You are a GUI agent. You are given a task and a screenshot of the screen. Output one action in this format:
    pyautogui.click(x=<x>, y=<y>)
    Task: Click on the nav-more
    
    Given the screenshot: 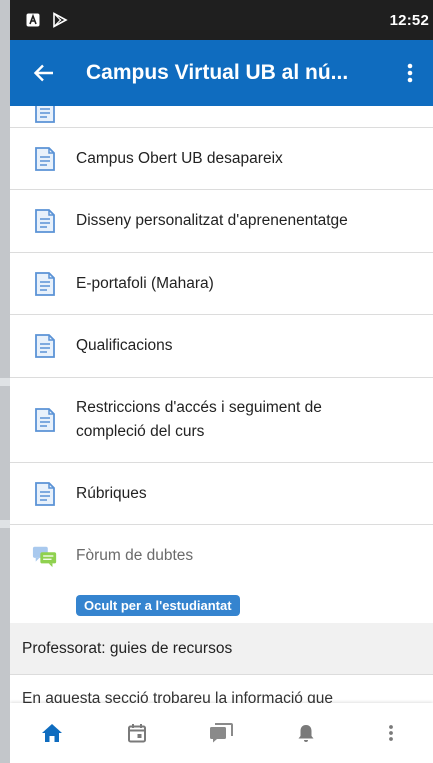 What is the action you would take?
    pyautogui.click(x=391, y=733)
    